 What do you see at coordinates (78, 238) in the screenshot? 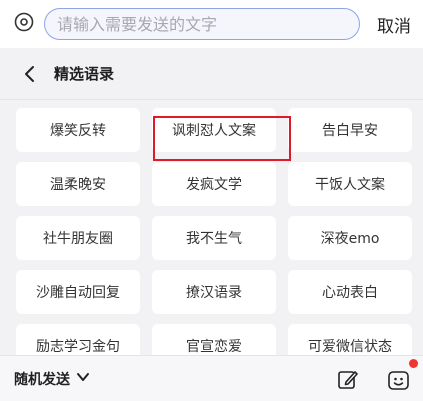
I see `phrase-item: 社牛朋友圈` at bounding box center [78, 238].